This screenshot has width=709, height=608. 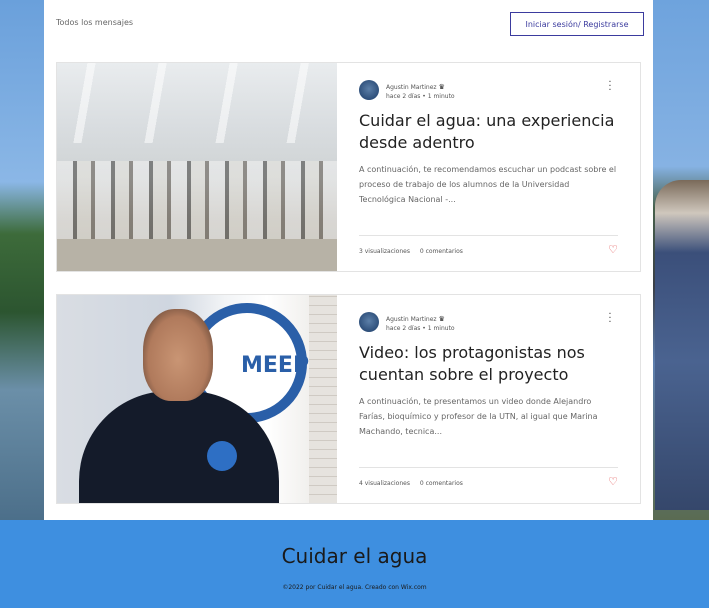 I want to click on background-people-right, so click(x=681, y=260).